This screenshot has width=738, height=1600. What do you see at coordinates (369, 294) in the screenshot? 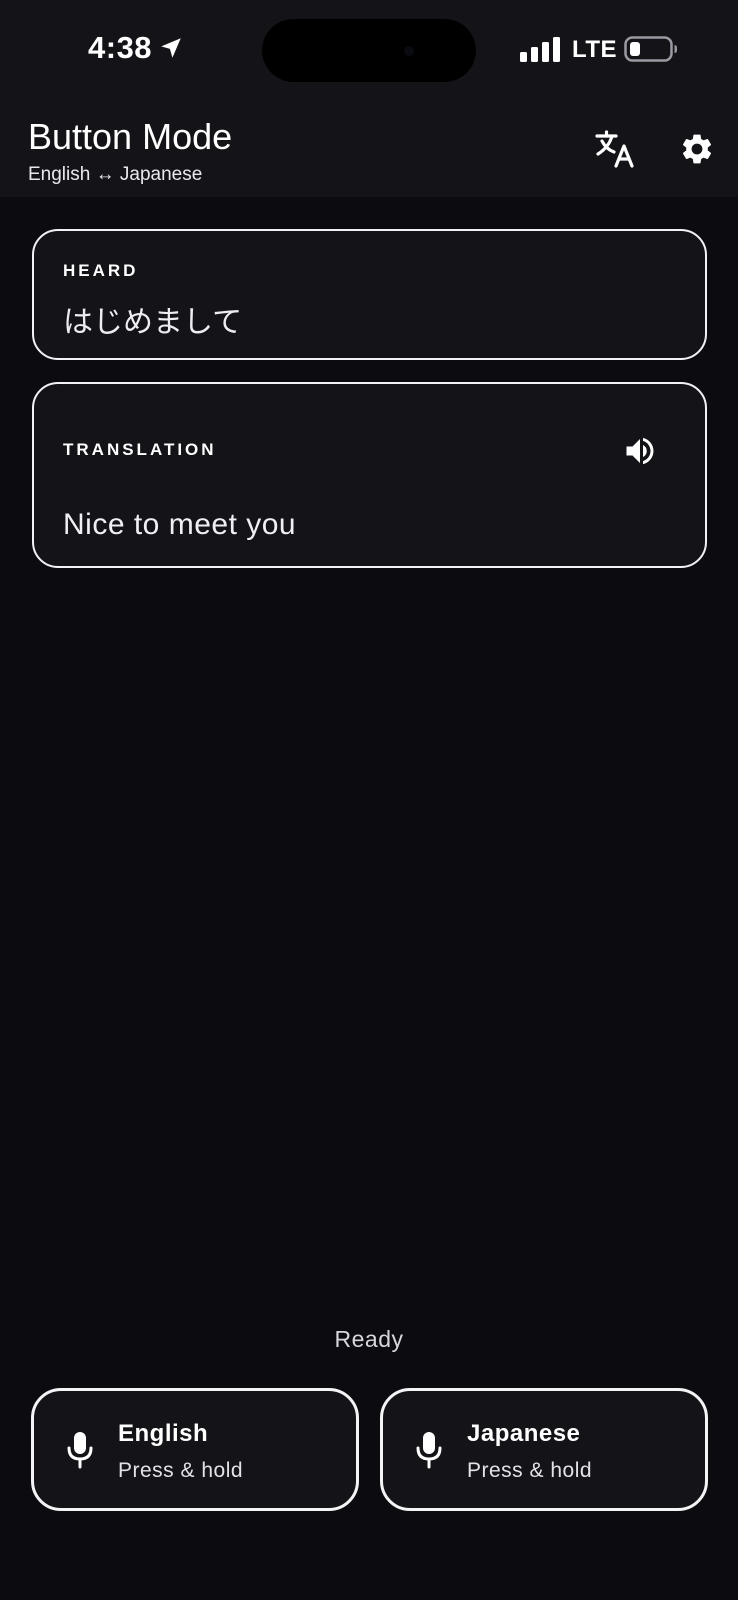
I see `heard-card: HEARD はじめまして` at bounding box center [369, 294].